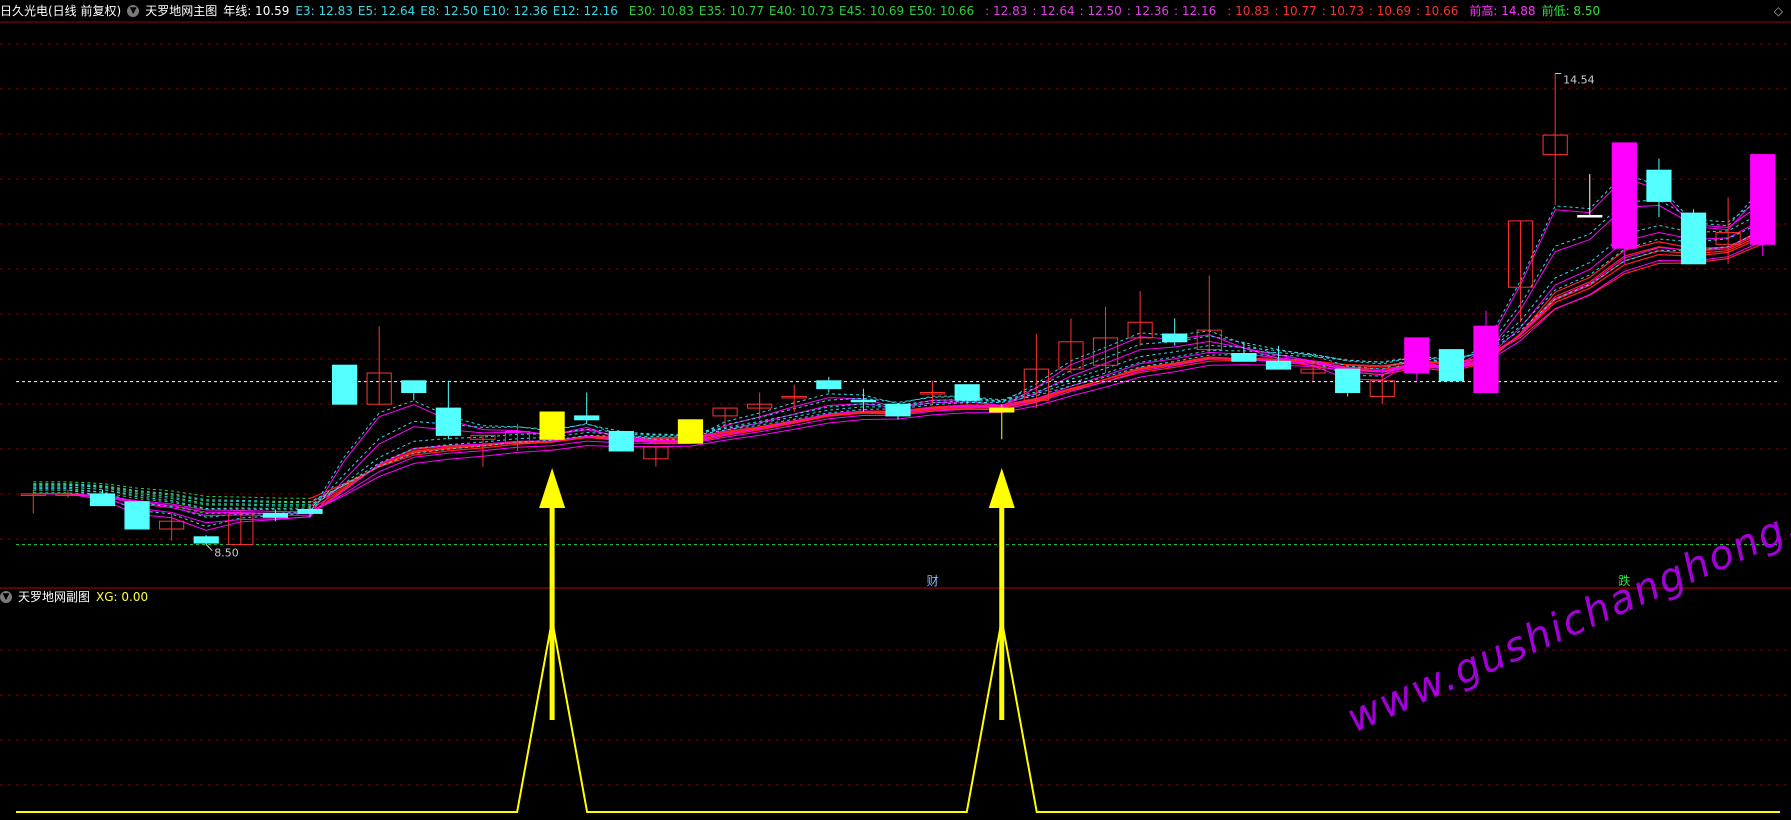 The width and height of the screenshot is (1791, 820). What do you see at coordinates (1571, 11) in the screenshot?
I see `prev-low: 前低: 8.50` at bounding box center [1571, 11].